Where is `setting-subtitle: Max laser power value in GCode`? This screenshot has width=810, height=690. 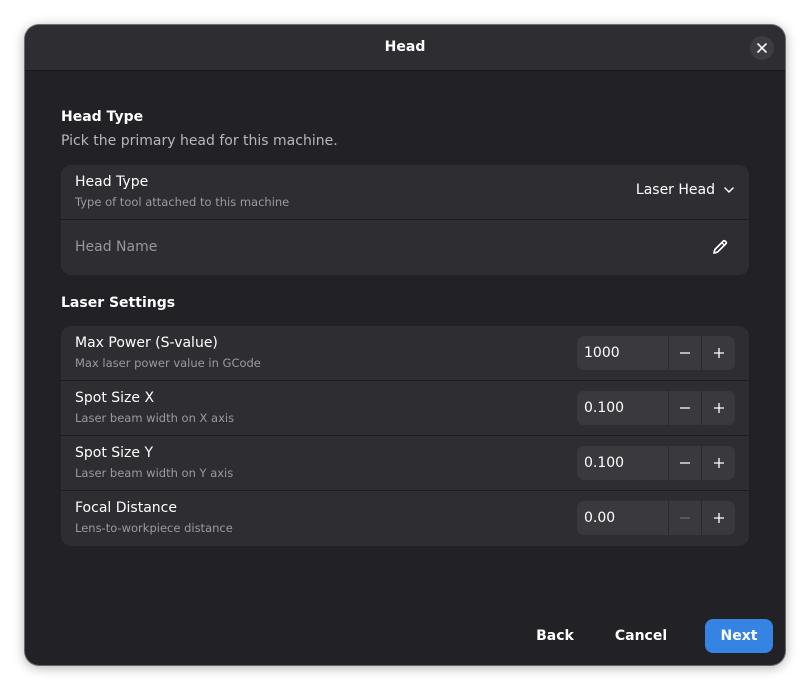 setting-subtitle: Max laser power value in GCode is located at coordinates (168, 363).